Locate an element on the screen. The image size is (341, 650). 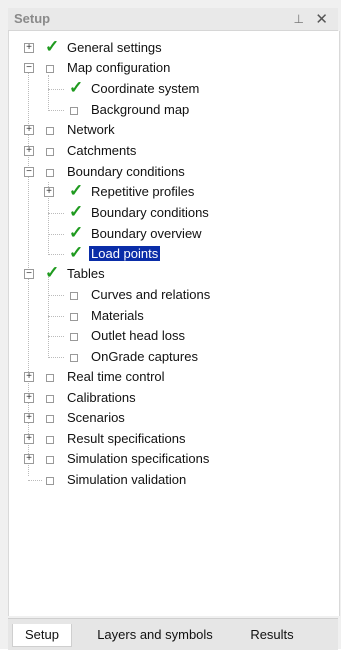
tree-item-label: Materials is located at coordinates (117, 315).